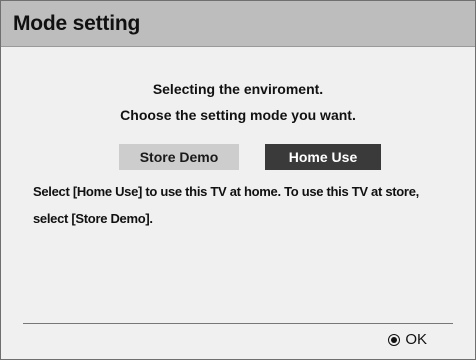  Describe the element at coordinates (238, 115) in the screenshot. I see `instruction-text: Choose the setting mode you want.` at that location.